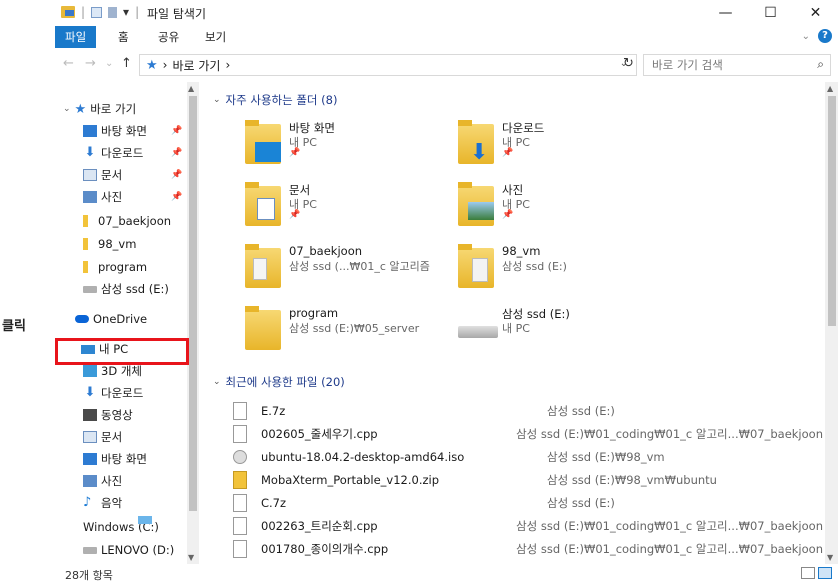 The image size is (838, 583). Describe the element at coordinates (825, 573) in the screenshot. I see `large-icons-view-icon` at that location.